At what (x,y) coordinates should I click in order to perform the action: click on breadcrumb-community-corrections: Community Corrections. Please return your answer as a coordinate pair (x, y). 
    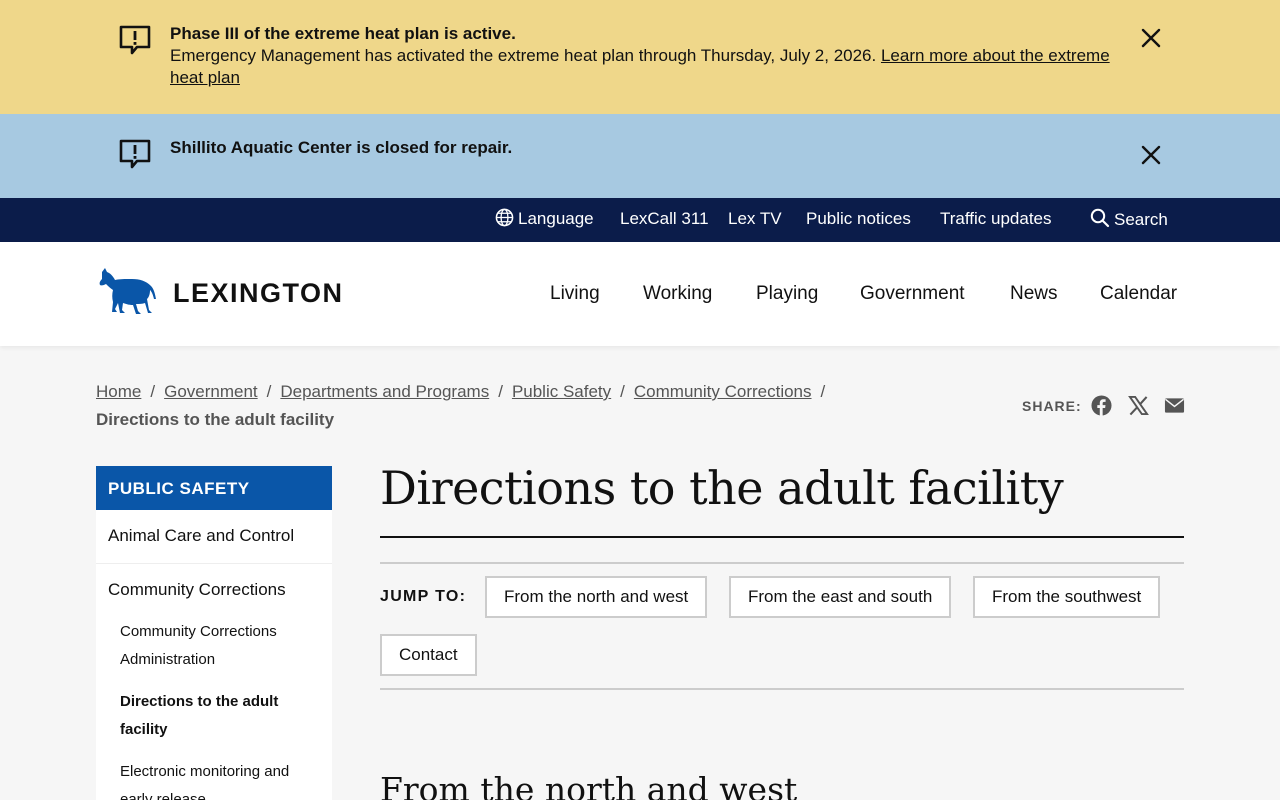
    Looking at the image, I should click on (723, 391).